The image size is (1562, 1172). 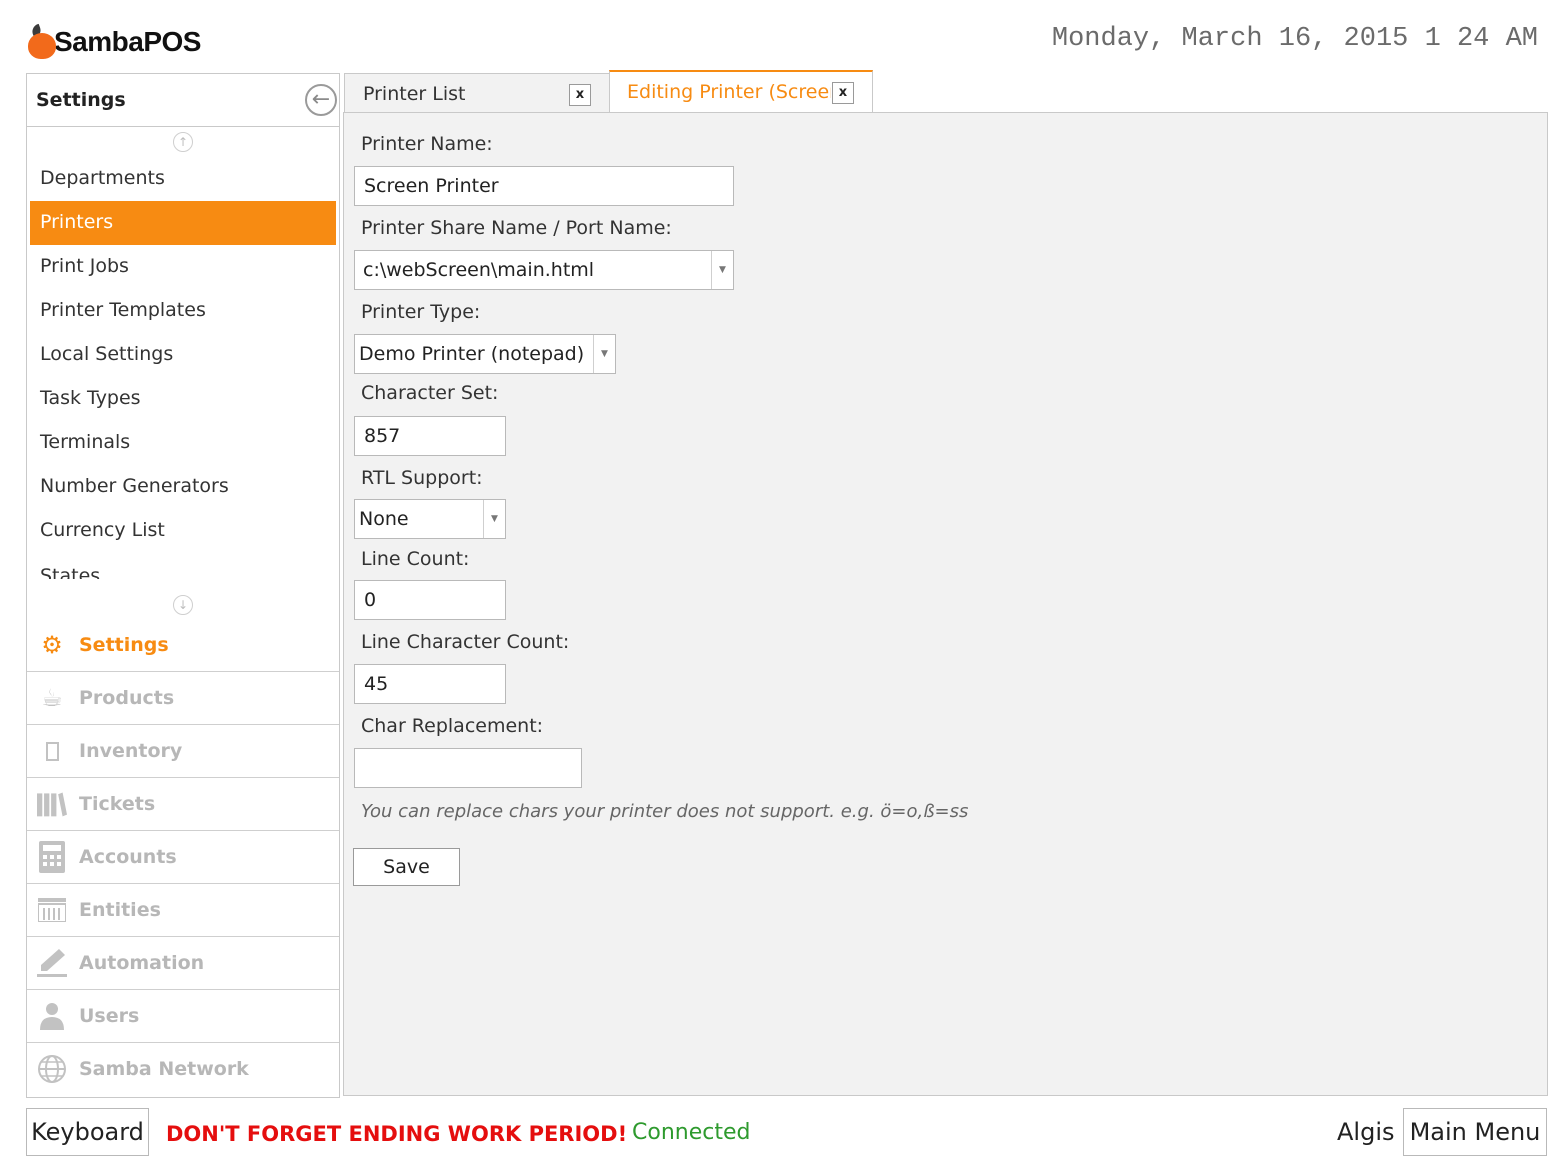 I want to click on module-accounts: Accounts, so click(x=183, y=856).